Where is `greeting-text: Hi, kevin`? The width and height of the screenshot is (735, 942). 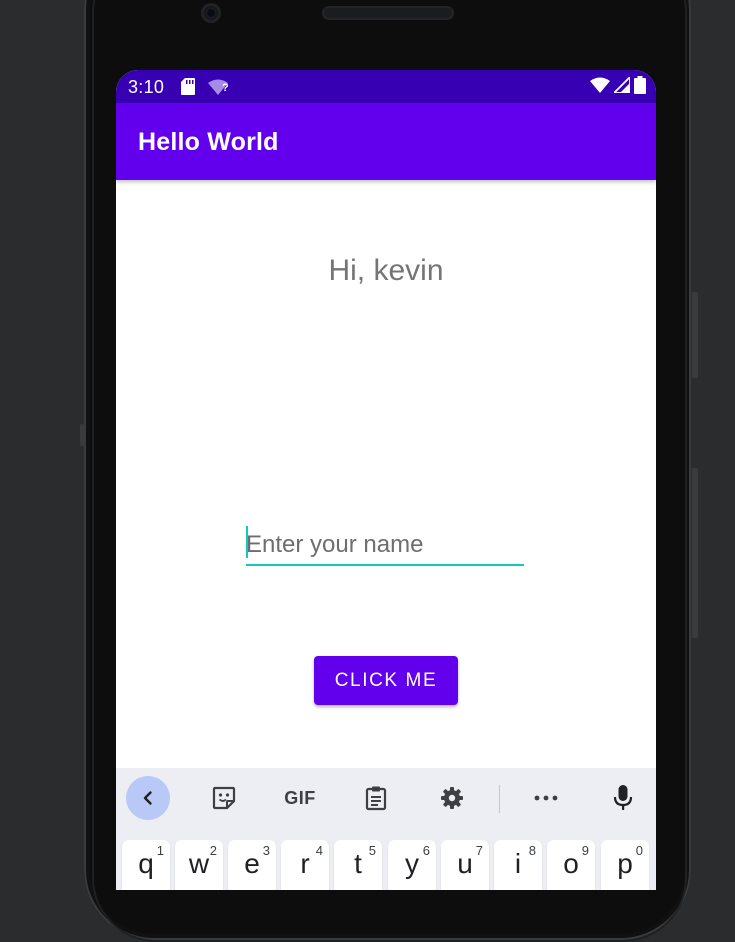 greeting-text: Hi, kevin is located at coordinates (386, 270).